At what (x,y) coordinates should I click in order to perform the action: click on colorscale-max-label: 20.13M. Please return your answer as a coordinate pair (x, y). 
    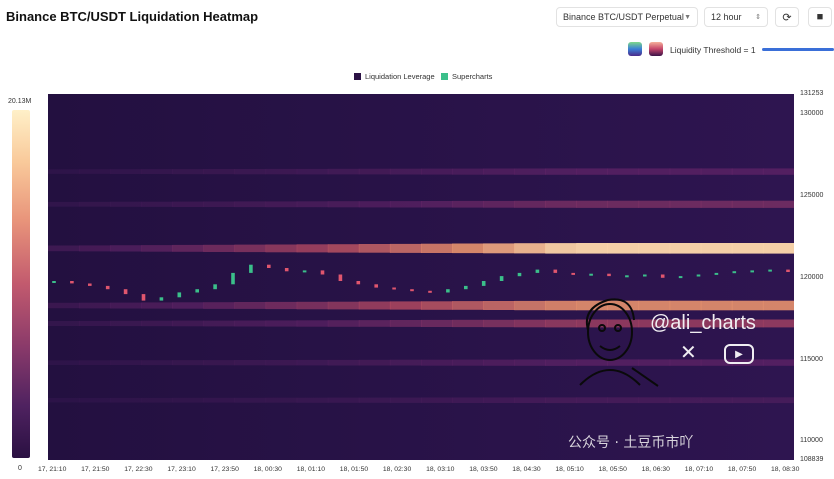
    Looking at the image, I should click on (20, 101).